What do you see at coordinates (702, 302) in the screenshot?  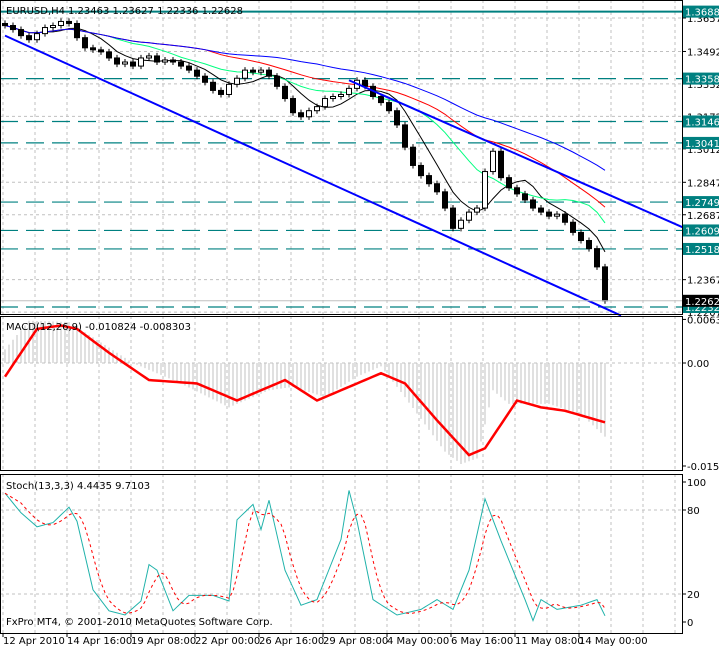 I see `current-price-label: 1.22628` at bounding box center [702, 302].